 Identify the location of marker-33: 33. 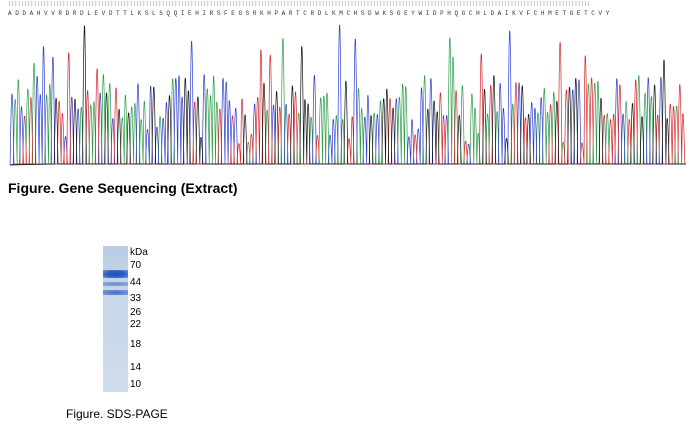
(136, 298).